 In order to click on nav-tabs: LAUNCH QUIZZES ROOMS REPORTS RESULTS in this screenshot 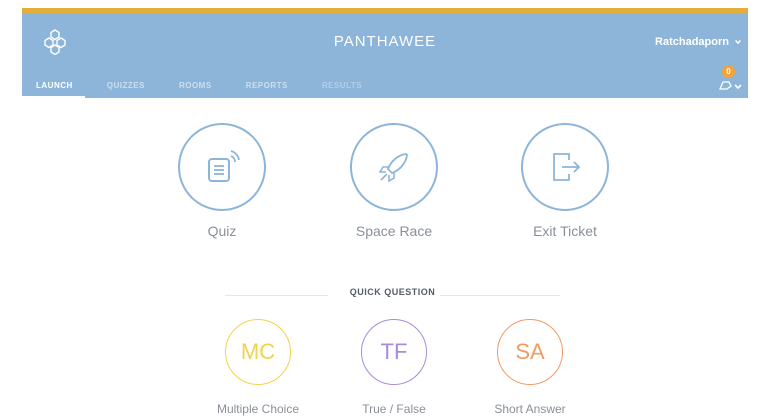, I will do `click(209, 88)`.